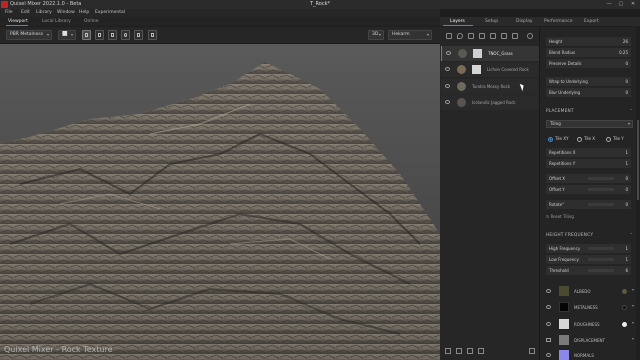 The height and width of the screenshot is (360, 640). I want to click on view-mode-dropdown: 3D ▾, so click(376, 35).